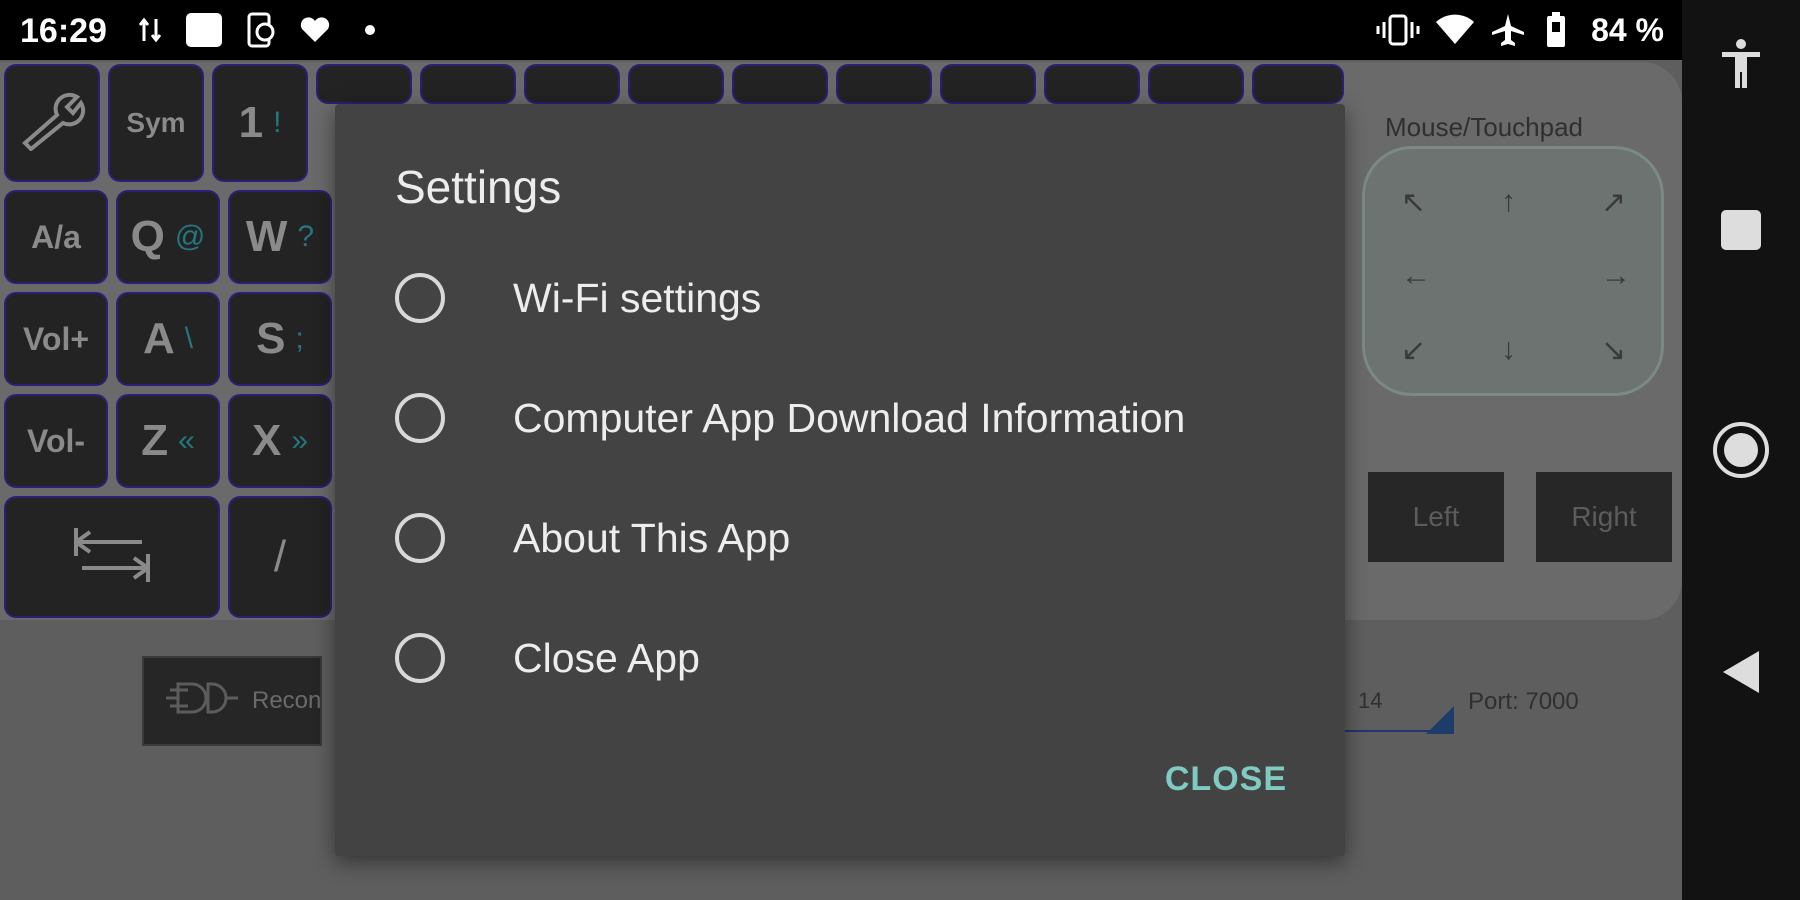 This screenshot has width=1800, height=900. I want to click on tab-icon, so click(112, 557).